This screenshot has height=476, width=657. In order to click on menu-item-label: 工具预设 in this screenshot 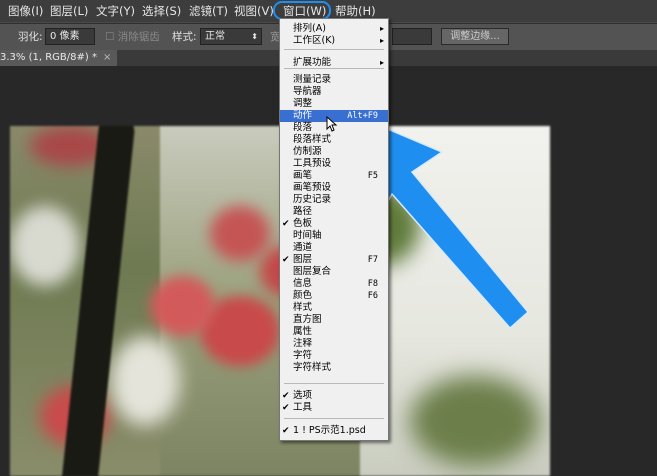, I will do `click(312, 163)`.